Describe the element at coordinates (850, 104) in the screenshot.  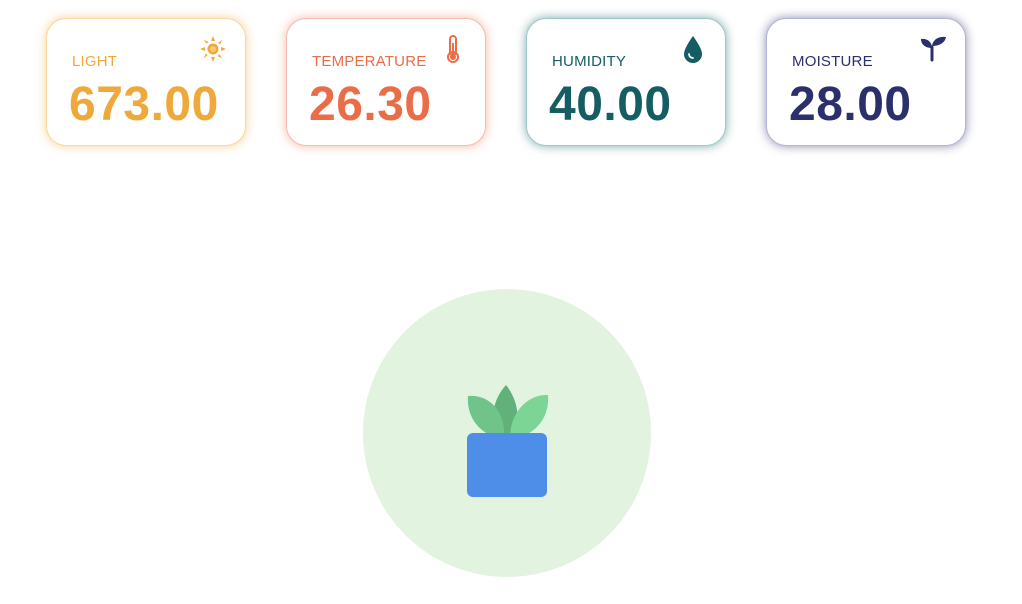
I see `moisture-value: 28.00` at that location.